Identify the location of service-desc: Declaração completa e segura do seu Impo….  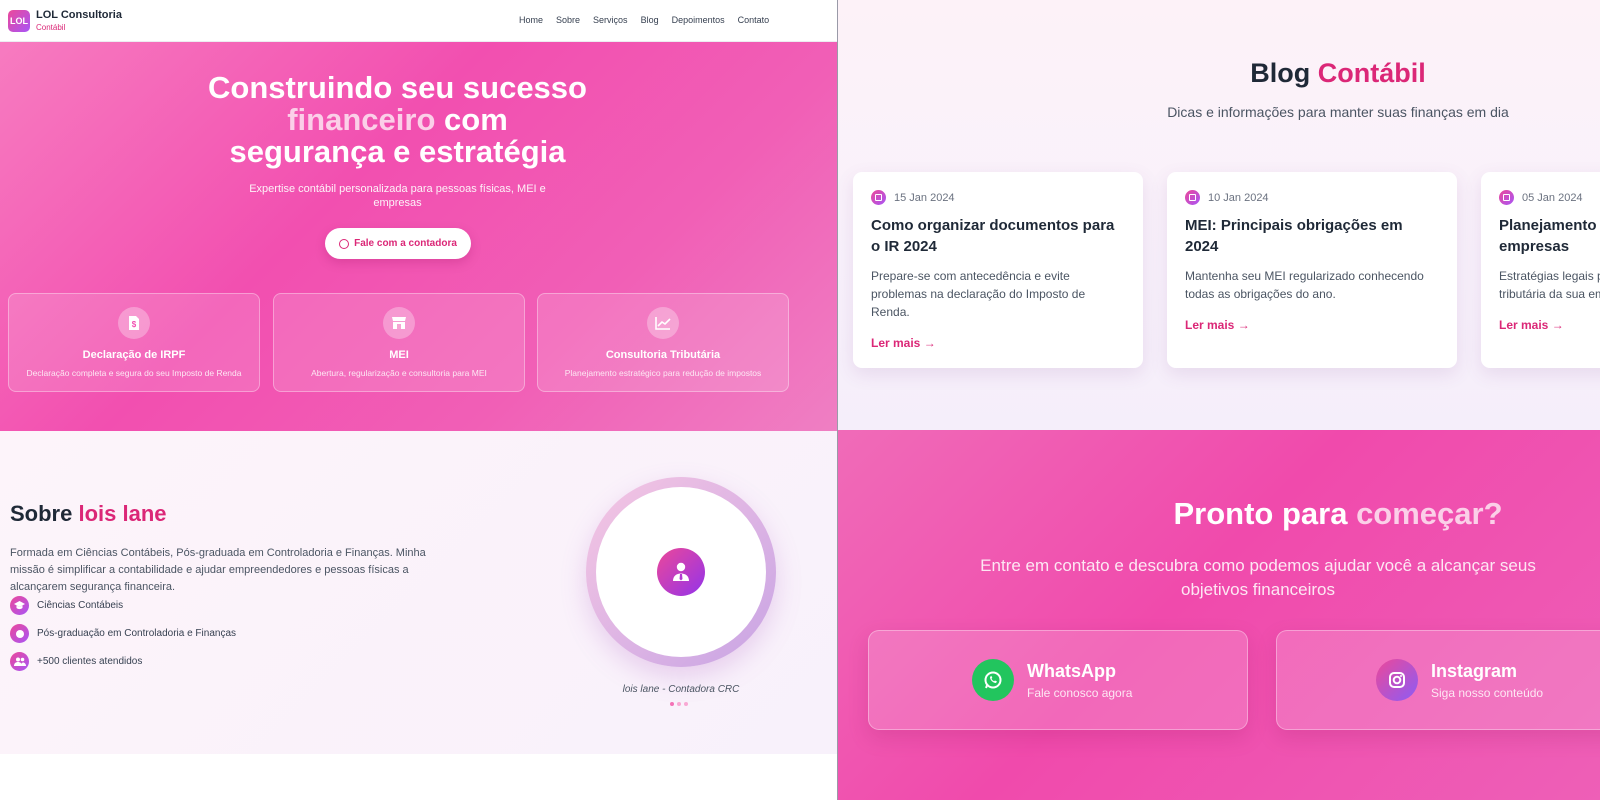
(134, 373).